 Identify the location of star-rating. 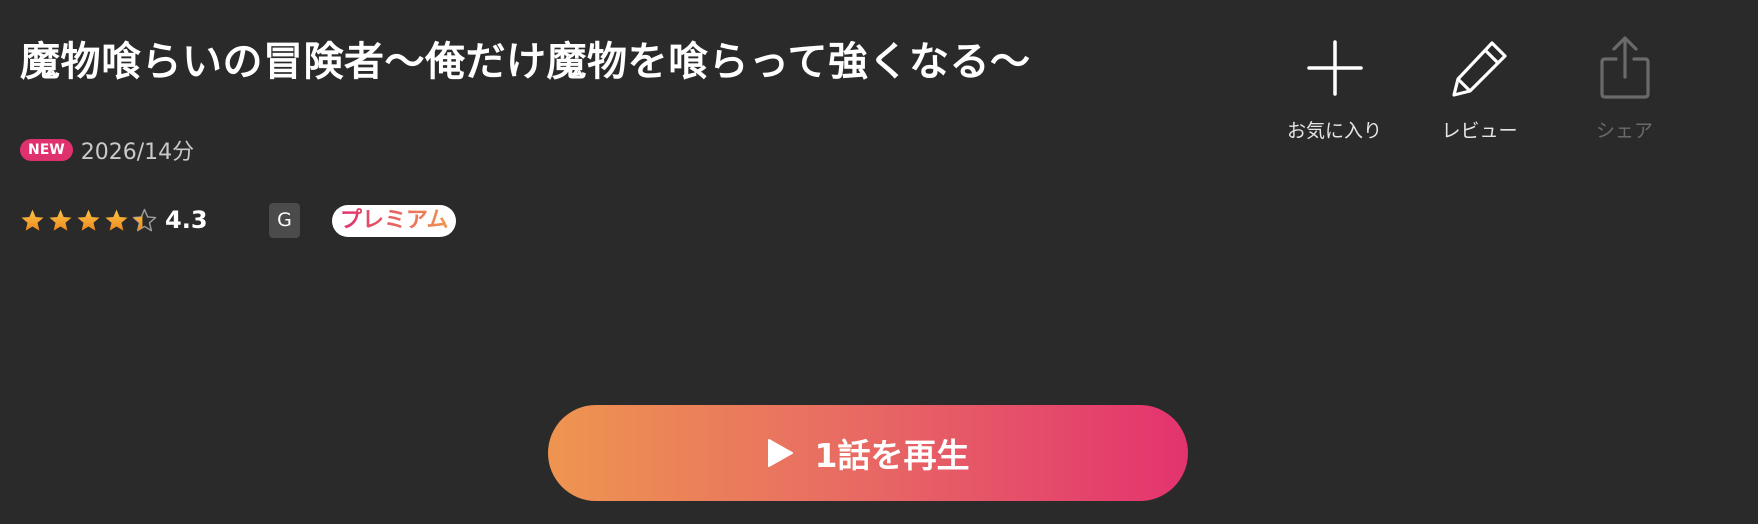
(88, 220).